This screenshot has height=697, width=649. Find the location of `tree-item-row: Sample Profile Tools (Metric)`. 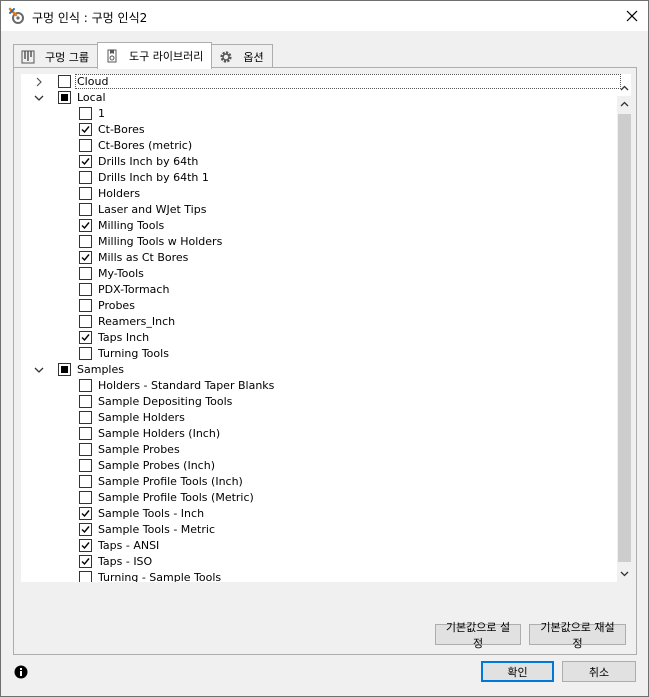

tree-item-row: Sample Profile Tools (Metric) is located at coordinates (319, 498).